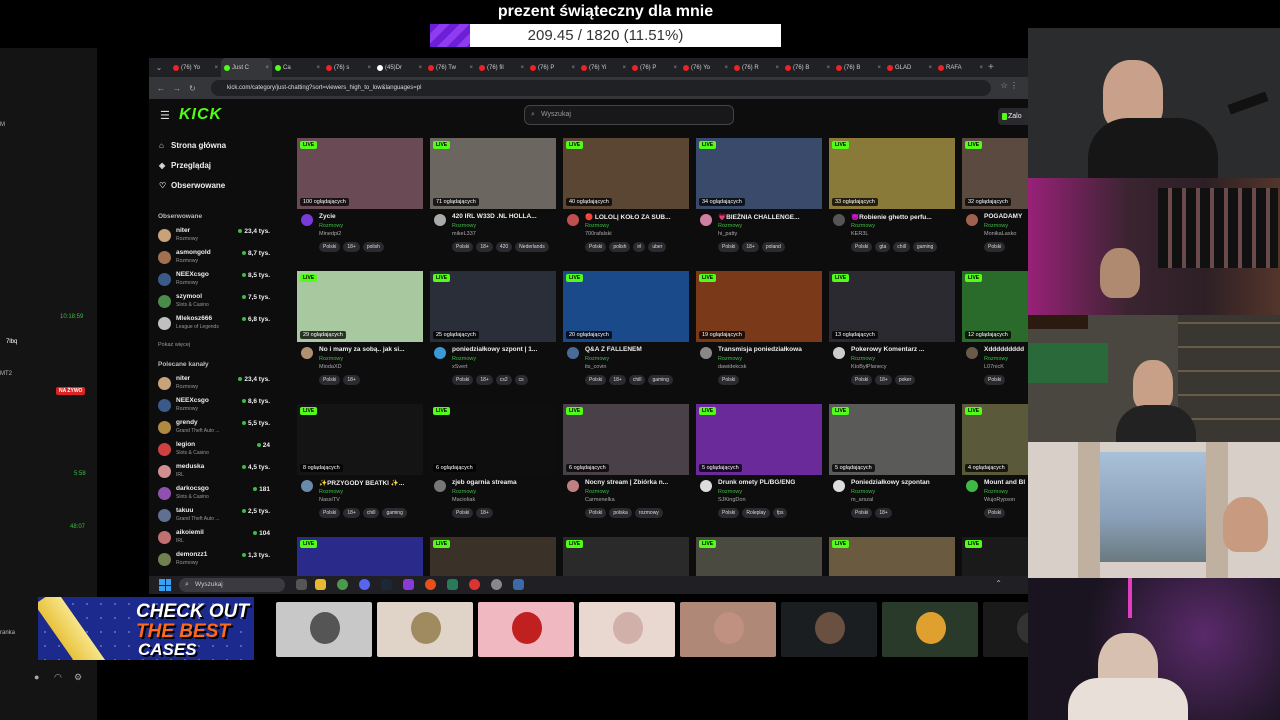 Image resolution: width=1280 pixels, height=720 pixels. Describe the element at coordinates (214, 408) in the screenshot. I see `sidebar-channel: NEEXcsgo Rozmowy 8,6 tys.` at that location.